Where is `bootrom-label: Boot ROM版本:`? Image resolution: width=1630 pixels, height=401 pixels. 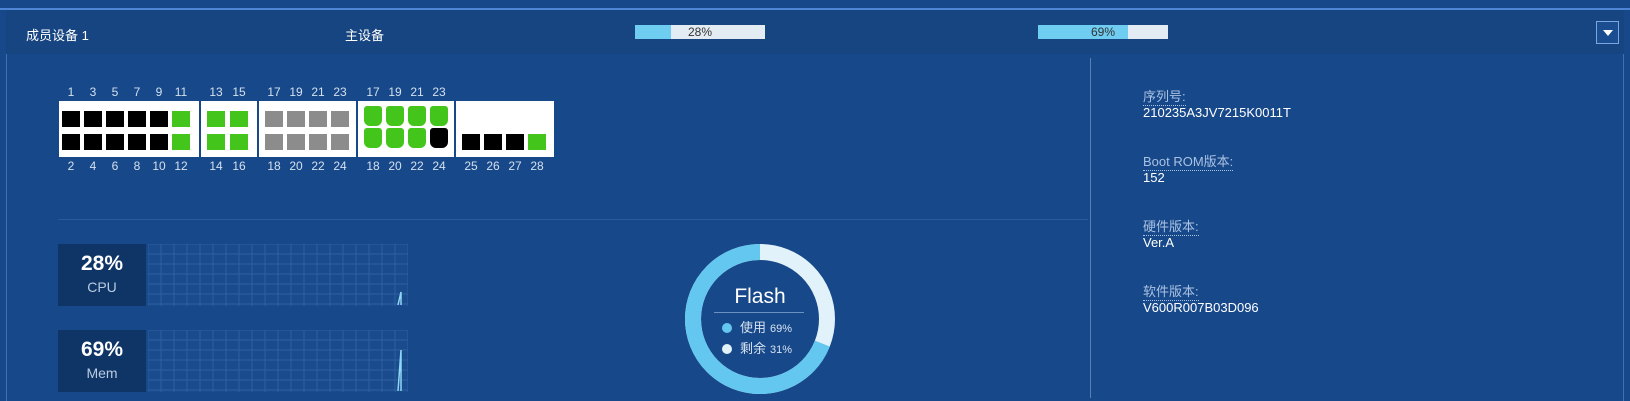
bootrom-label: Boot ROM版本: is located at coordinates (1188, 161).